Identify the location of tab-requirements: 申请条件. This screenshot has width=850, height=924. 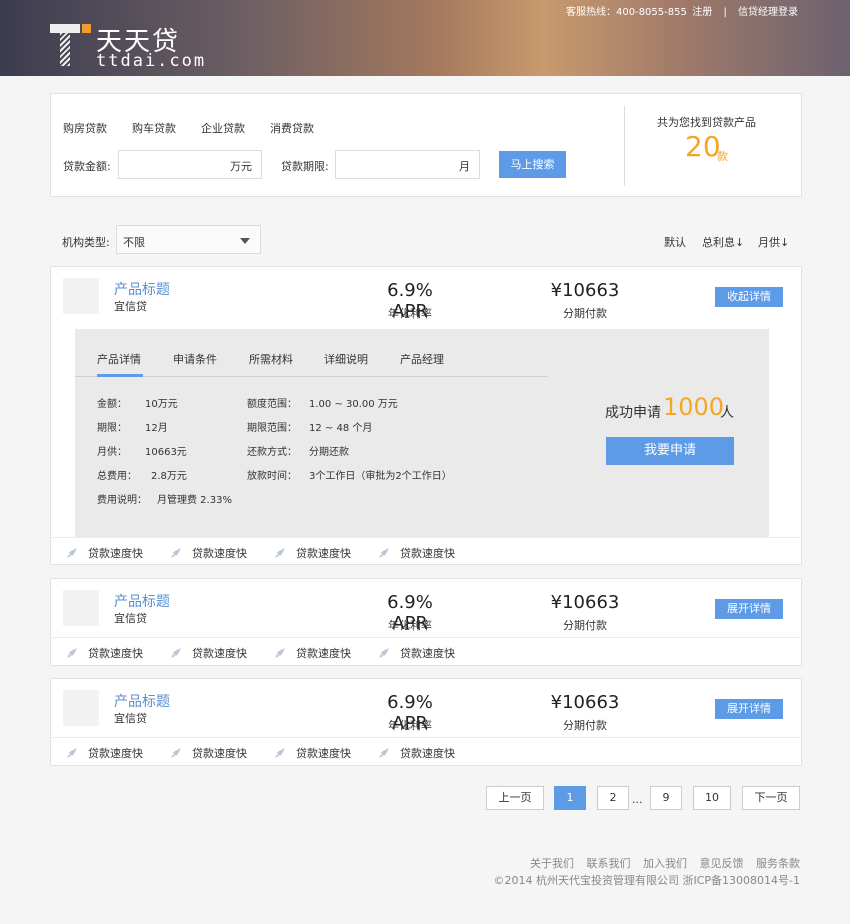
(195, 359).